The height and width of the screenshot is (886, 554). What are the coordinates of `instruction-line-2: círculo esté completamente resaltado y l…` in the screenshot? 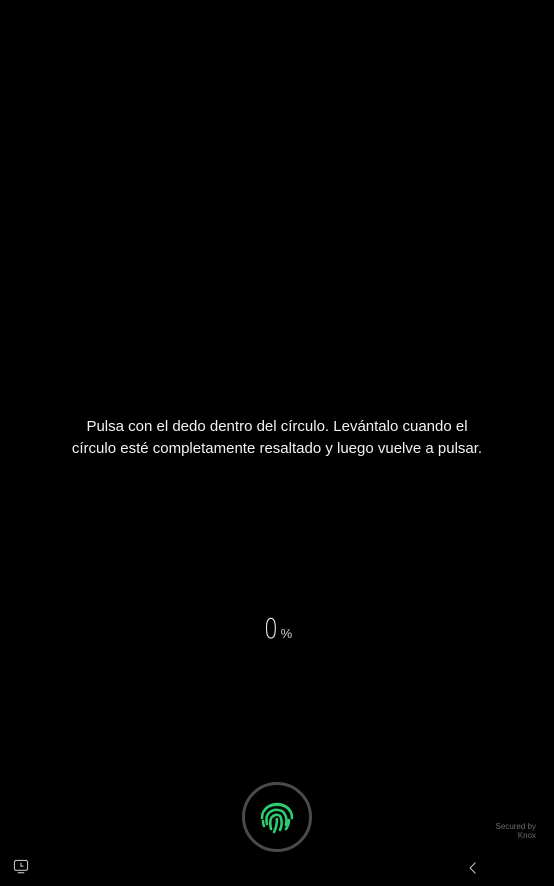 It's located at (277, 448).